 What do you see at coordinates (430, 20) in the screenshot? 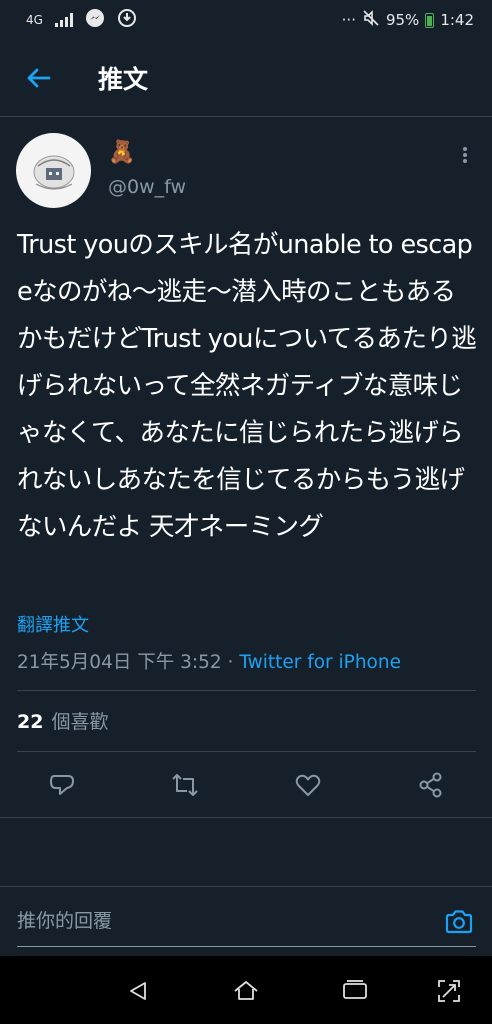
I see `battery-icon` at bounding box center [430, 20].